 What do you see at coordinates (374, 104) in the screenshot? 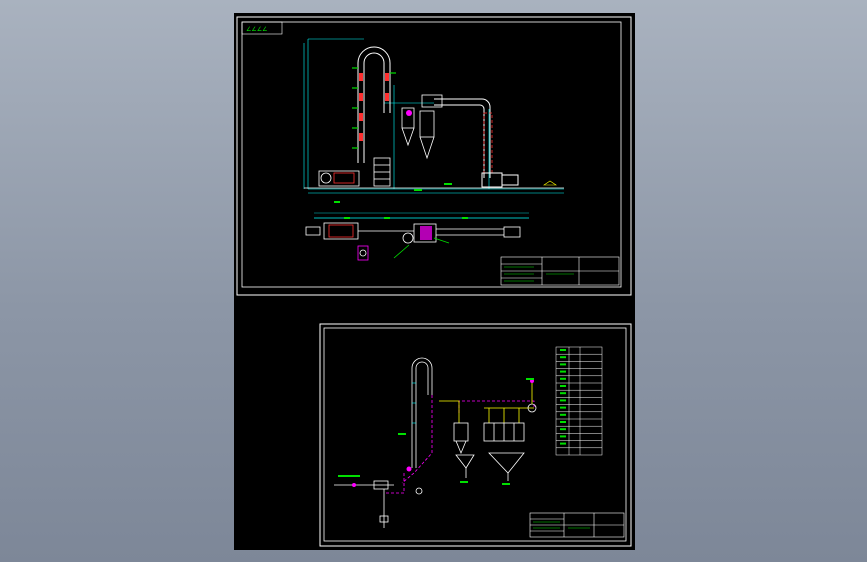
I see `drying-tube-riser` at bounding box center [374, 104].